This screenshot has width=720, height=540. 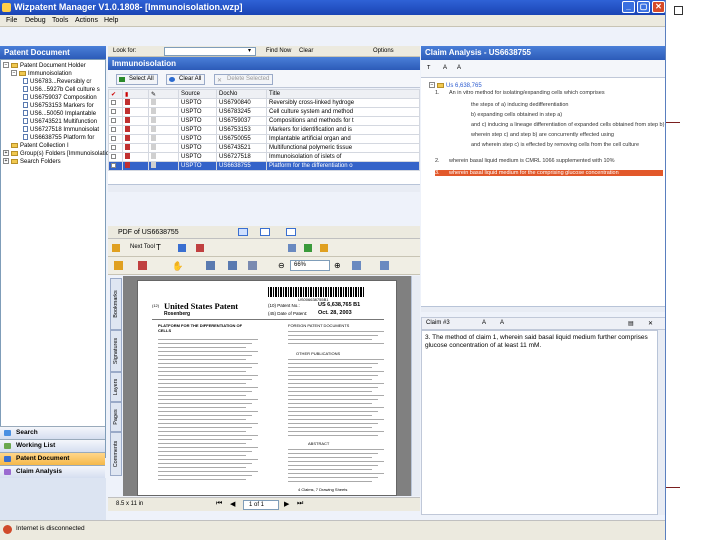 What do you see at coordinates (631, 323) in the screenshot?
I see `claim-detail-icon: ▤` at bounding box center [631, 323].